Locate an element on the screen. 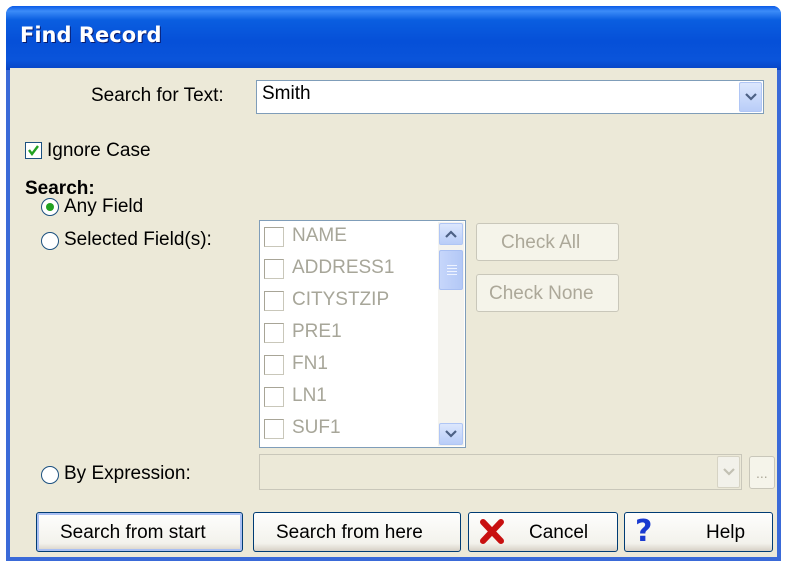 Image resolution: width=788 pixels, height=567 pixels. by-expression-radio is located at coordinates (50, 475).